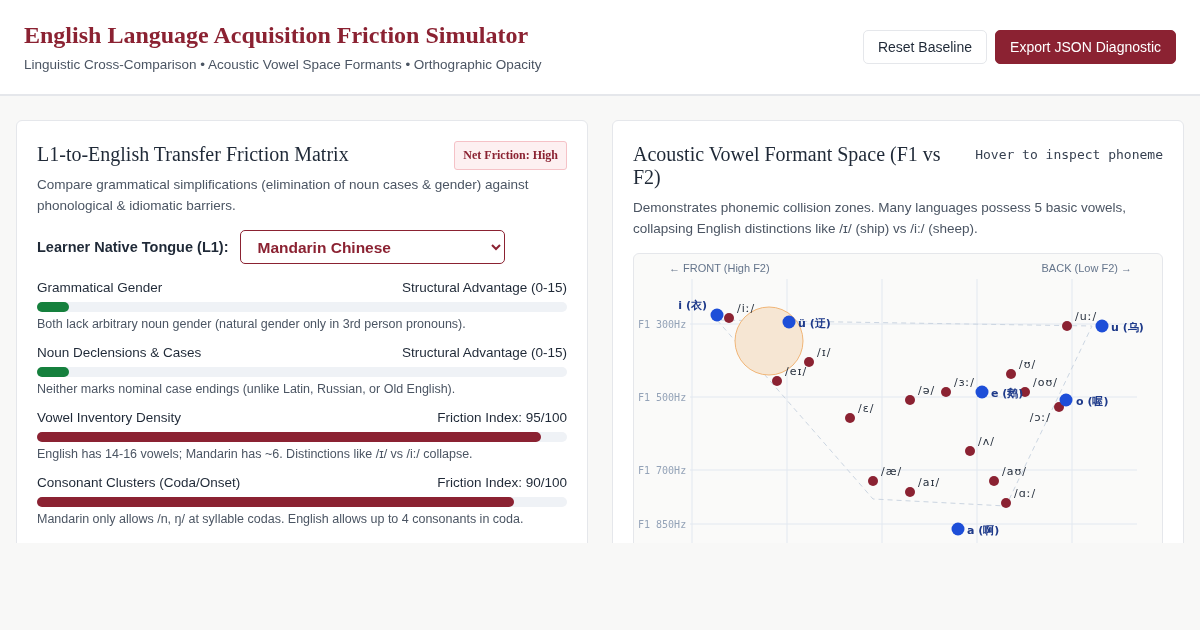 Image resolution: width=1200 pixels, height=630 pixels. Describe the element at coordinates (502, 417) in the screenshot. I see `metric-reading: Friction Index: 95/100` at that location.